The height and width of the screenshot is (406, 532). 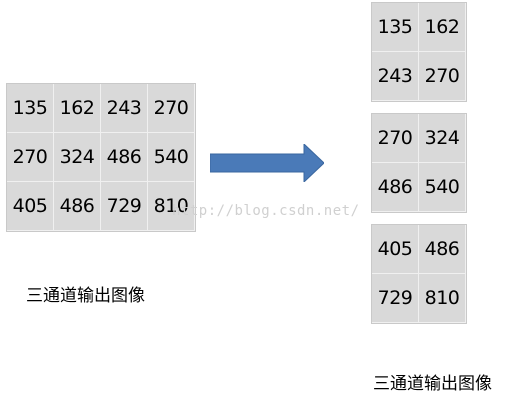 I want to click on input-cell: 162, so click(x=77, y=108).